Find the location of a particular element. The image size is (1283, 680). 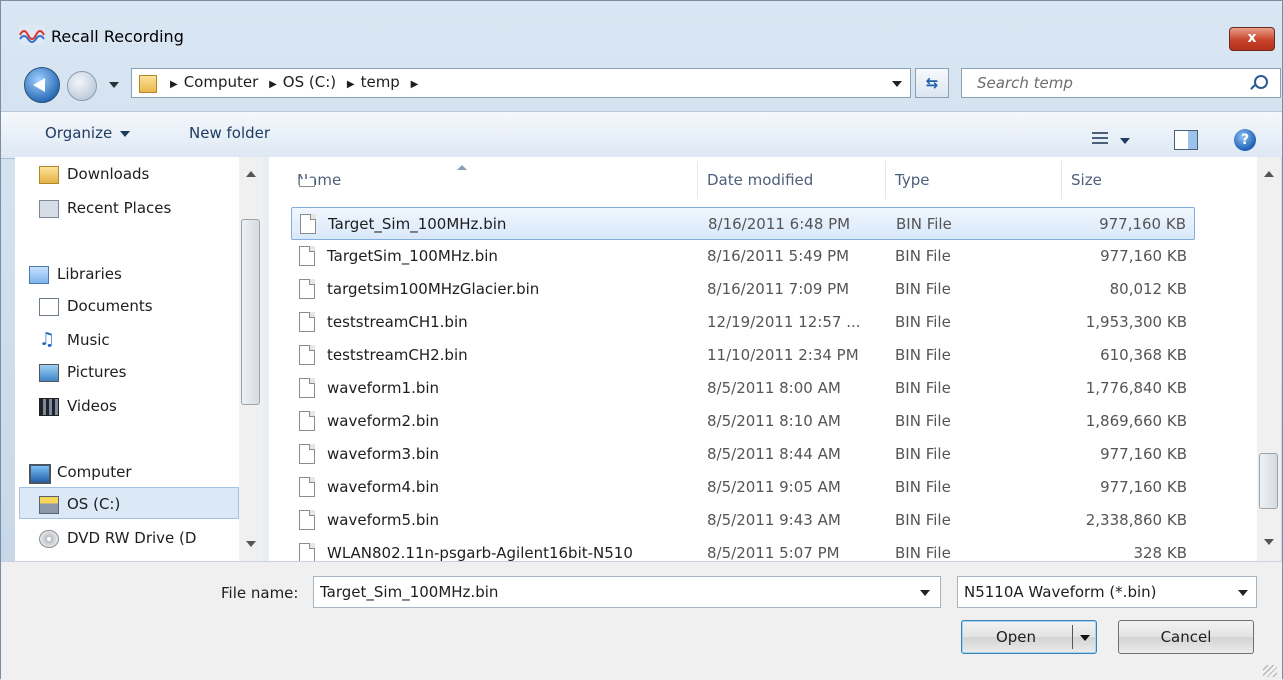

search-icon is located at coordinates (1261, 82).